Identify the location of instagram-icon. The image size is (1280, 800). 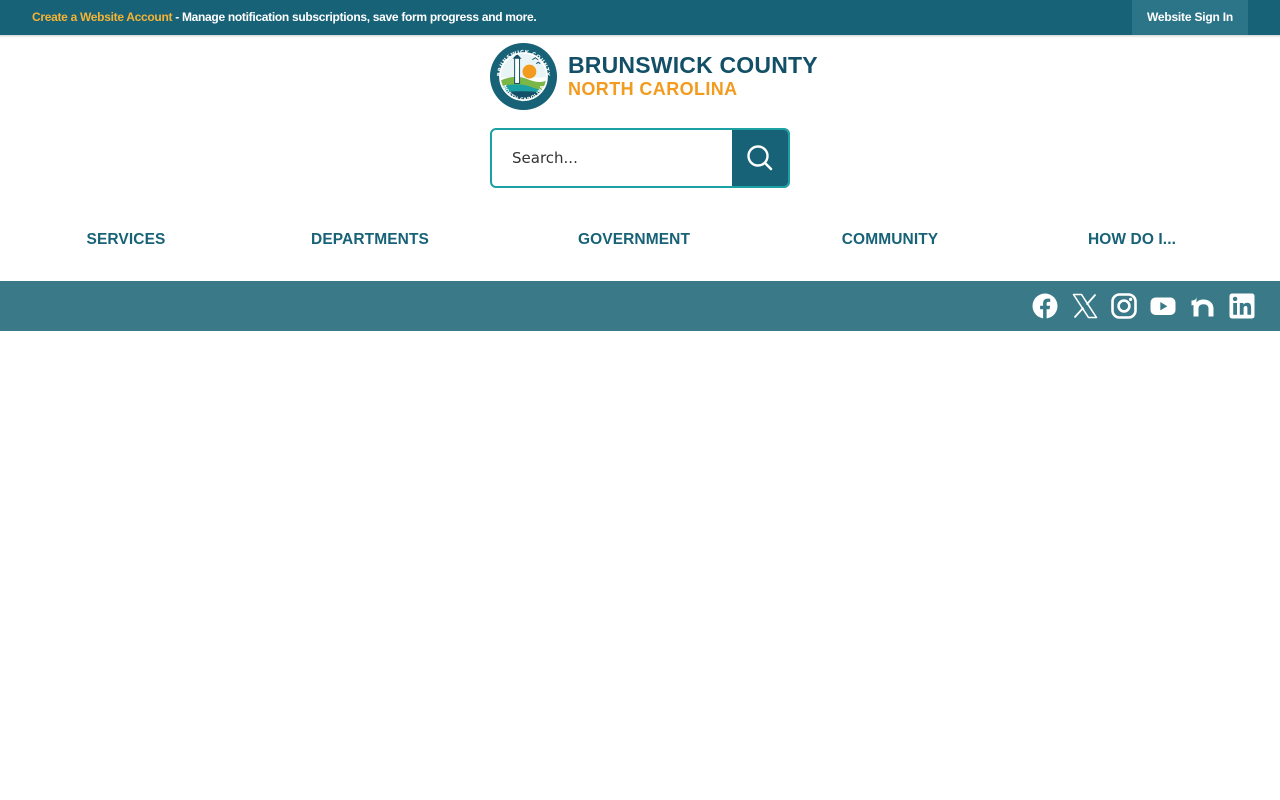
(1124, 306).